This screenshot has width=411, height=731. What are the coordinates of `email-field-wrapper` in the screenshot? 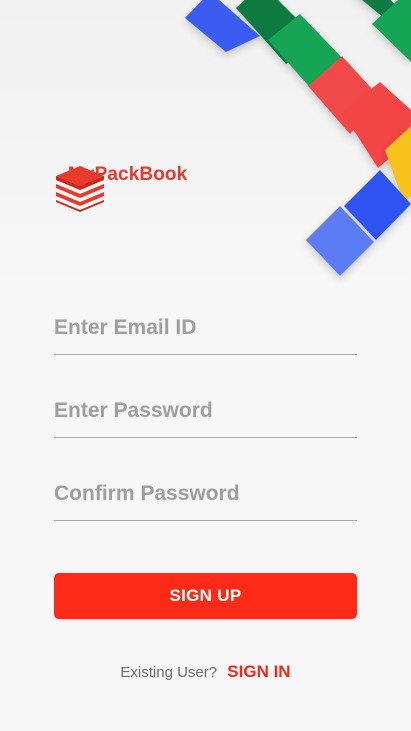 It's located at (205, 328).